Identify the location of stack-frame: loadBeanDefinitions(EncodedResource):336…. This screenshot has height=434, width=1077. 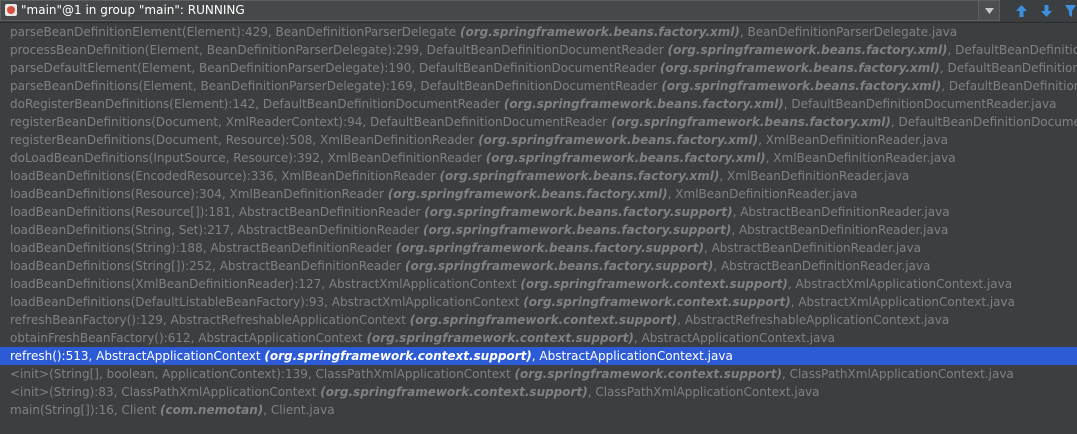
(538, 176).